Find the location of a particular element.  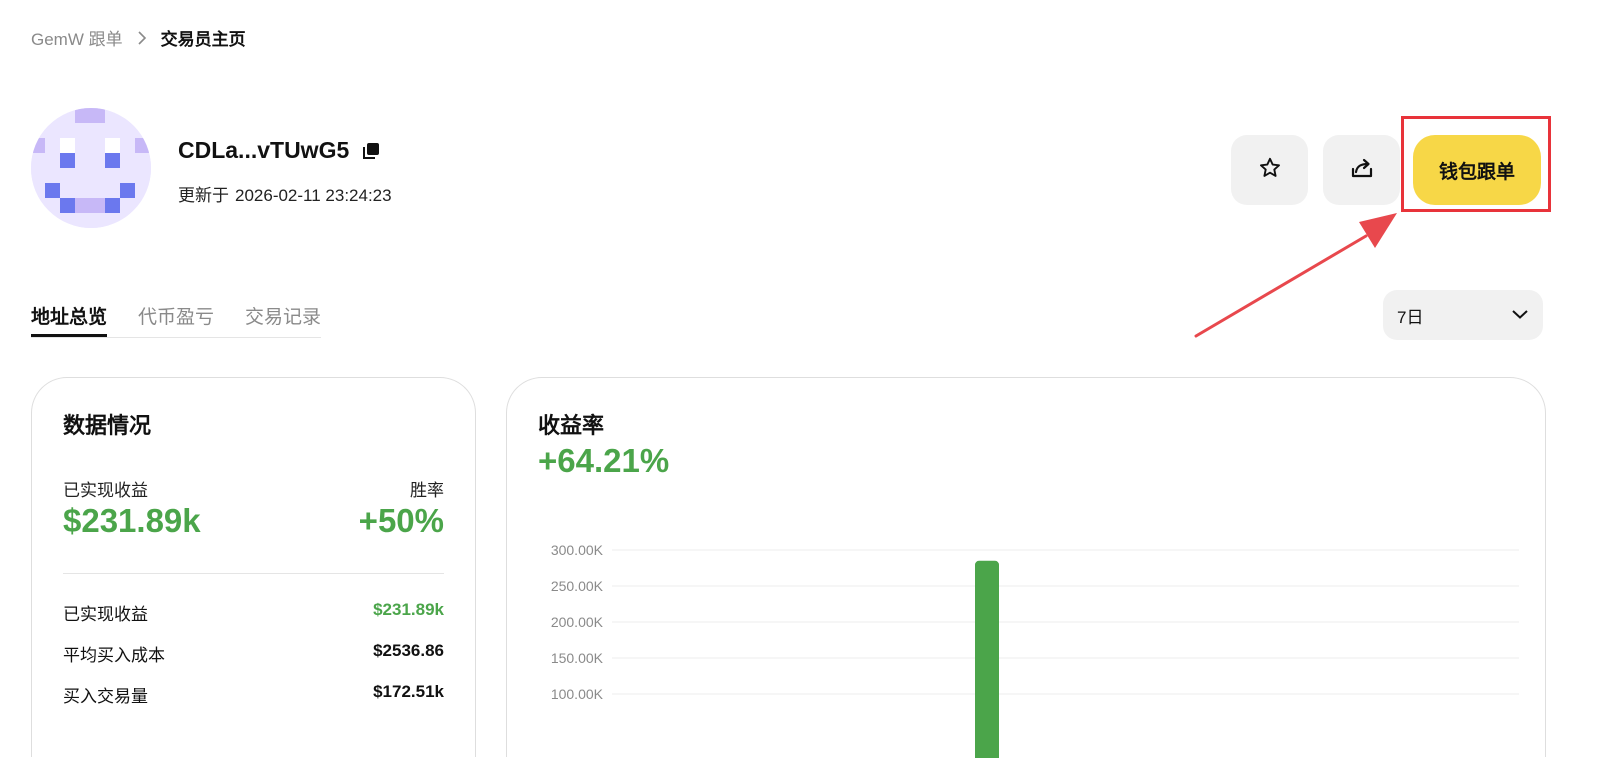

wallet-address: CDLa...vTUwG5 is located at coordinates (279, 150).